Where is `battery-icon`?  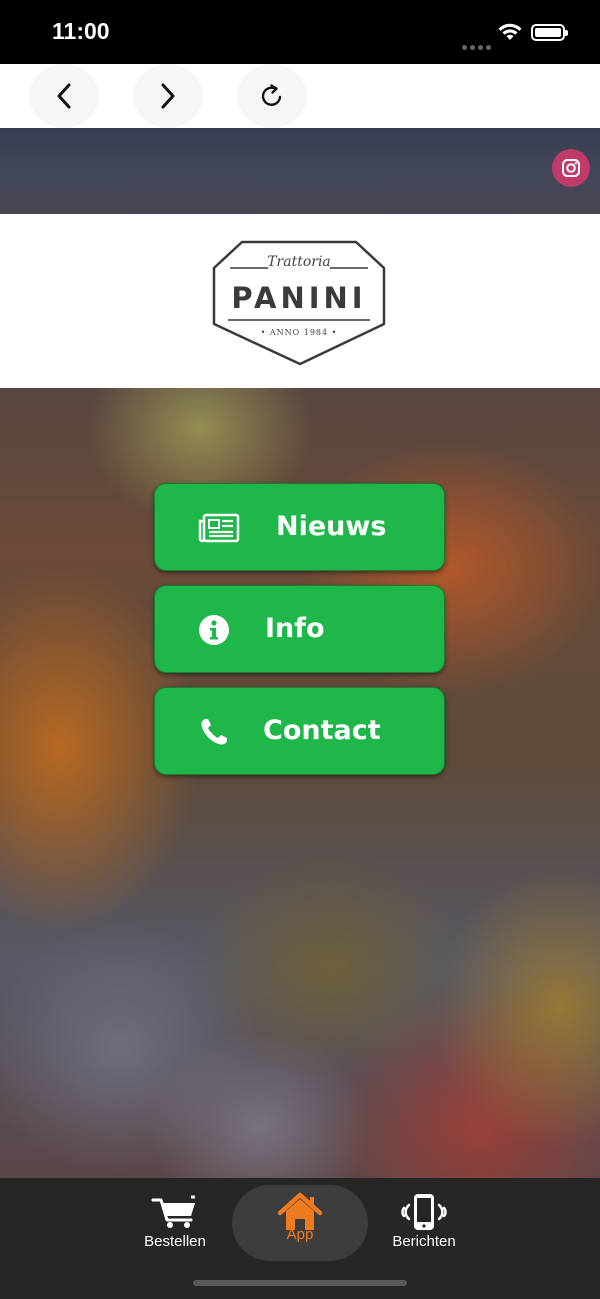
battery-icon is located at coordinates (549, 32).